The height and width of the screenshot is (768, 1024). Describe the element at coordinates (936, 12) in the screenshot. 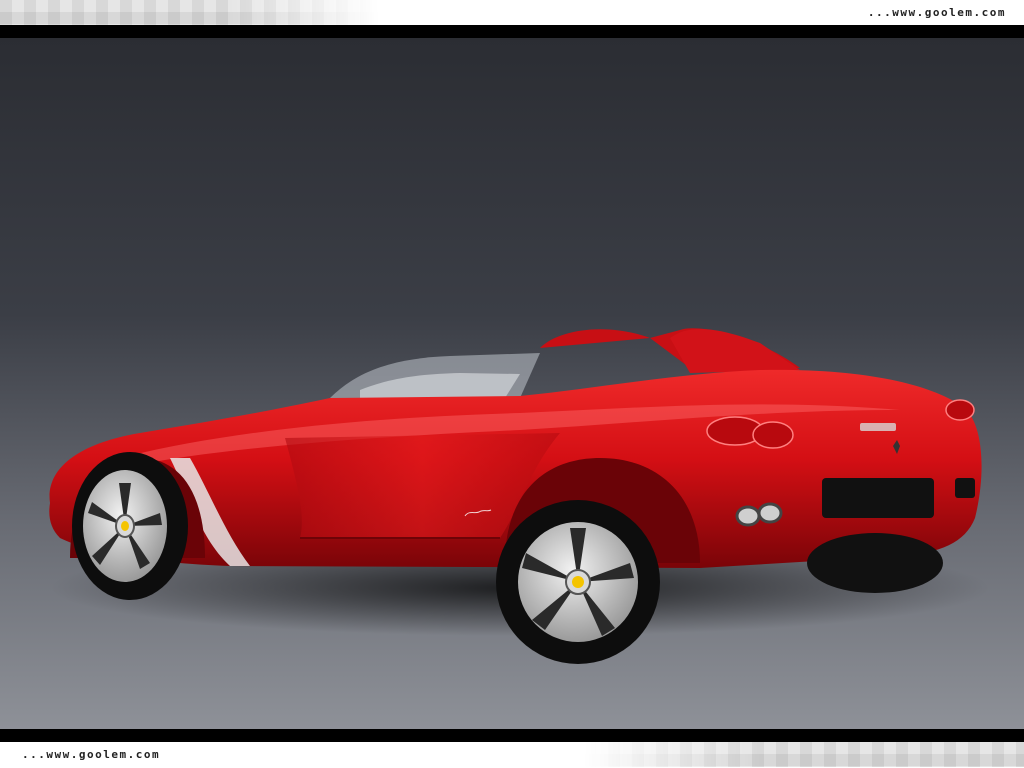

I see `watermark-top: ...www.goolem.com` at that location.